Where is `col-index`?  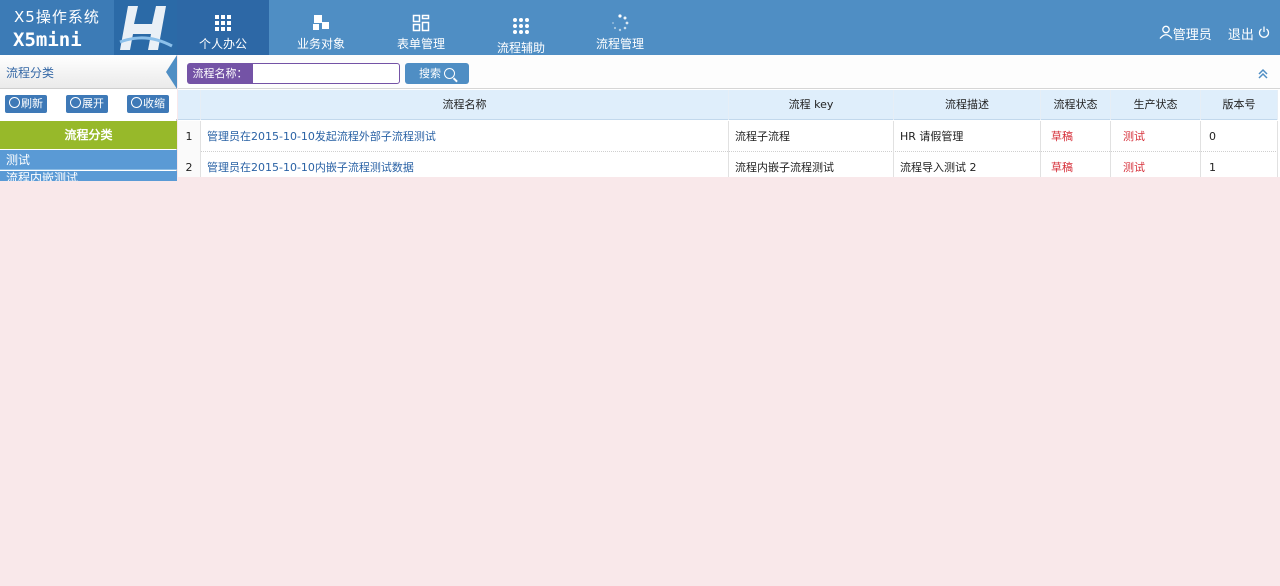
col-index is located at coordinates (189, 105).